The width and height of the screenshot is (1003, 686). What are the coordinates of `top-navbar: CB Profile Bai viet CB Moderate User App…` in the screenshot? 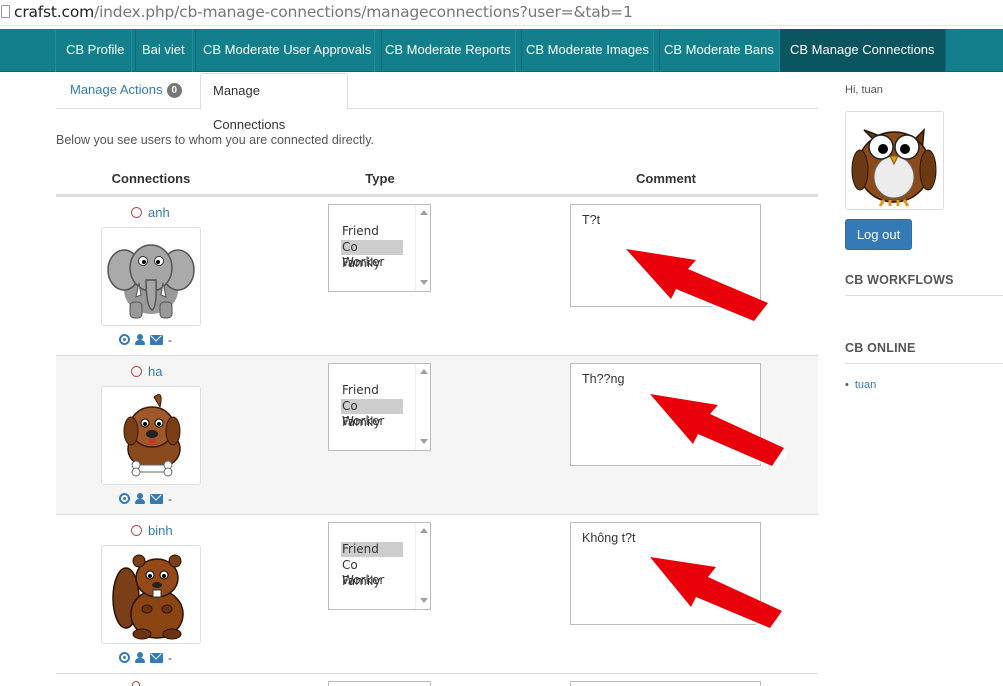 It's located at (501, 50).